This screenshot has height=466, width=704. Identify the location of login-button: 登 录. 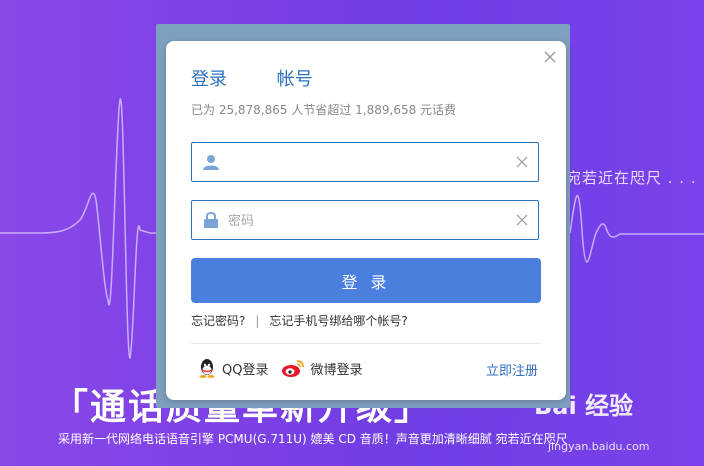
(366, 280).